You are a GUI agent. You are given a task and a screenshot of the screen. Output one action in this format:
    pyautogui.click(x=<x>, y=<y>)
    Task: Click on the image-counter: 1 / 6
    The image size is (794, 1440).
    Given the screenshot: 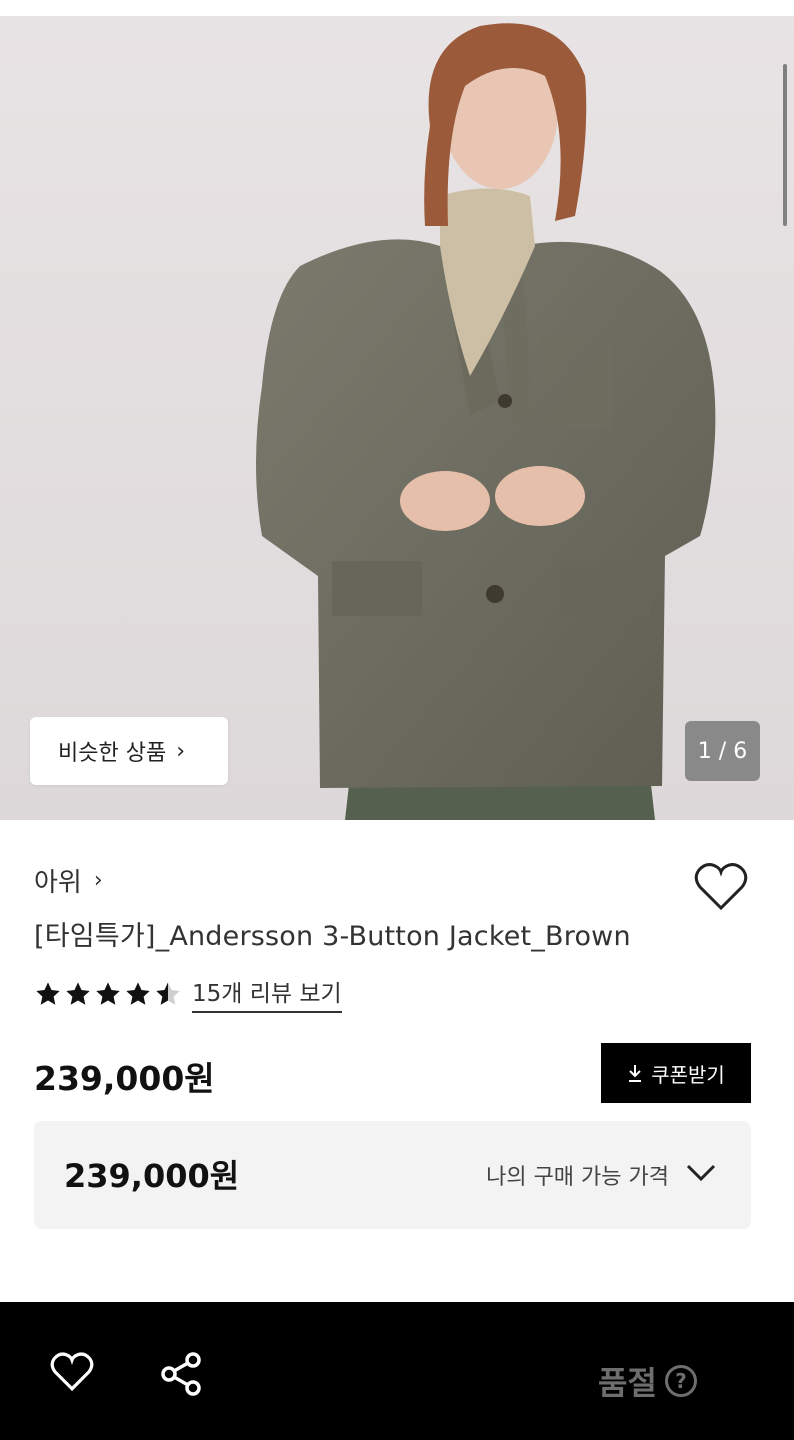 What is the action you would take?
    pyautogui.click(x=722, y=751)
    